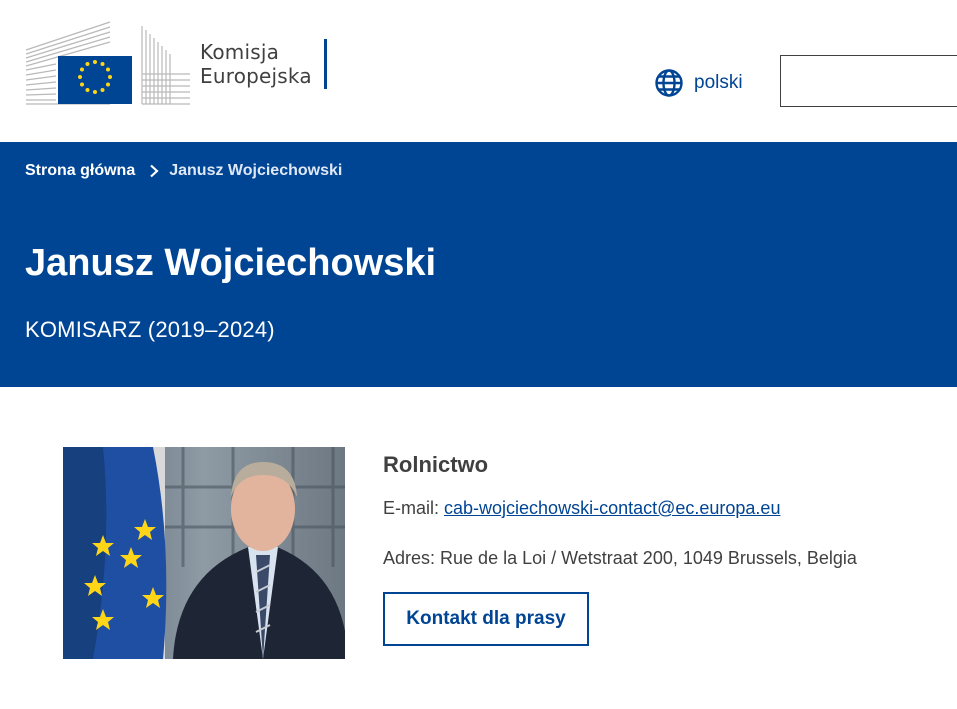 The height and width of the screenshot is (709, 957). What do you see at coordinates (486, 619) in the screenshot?
I see `press-contact-button: Kontakt dla prasy` at bounding box center [486, 619].